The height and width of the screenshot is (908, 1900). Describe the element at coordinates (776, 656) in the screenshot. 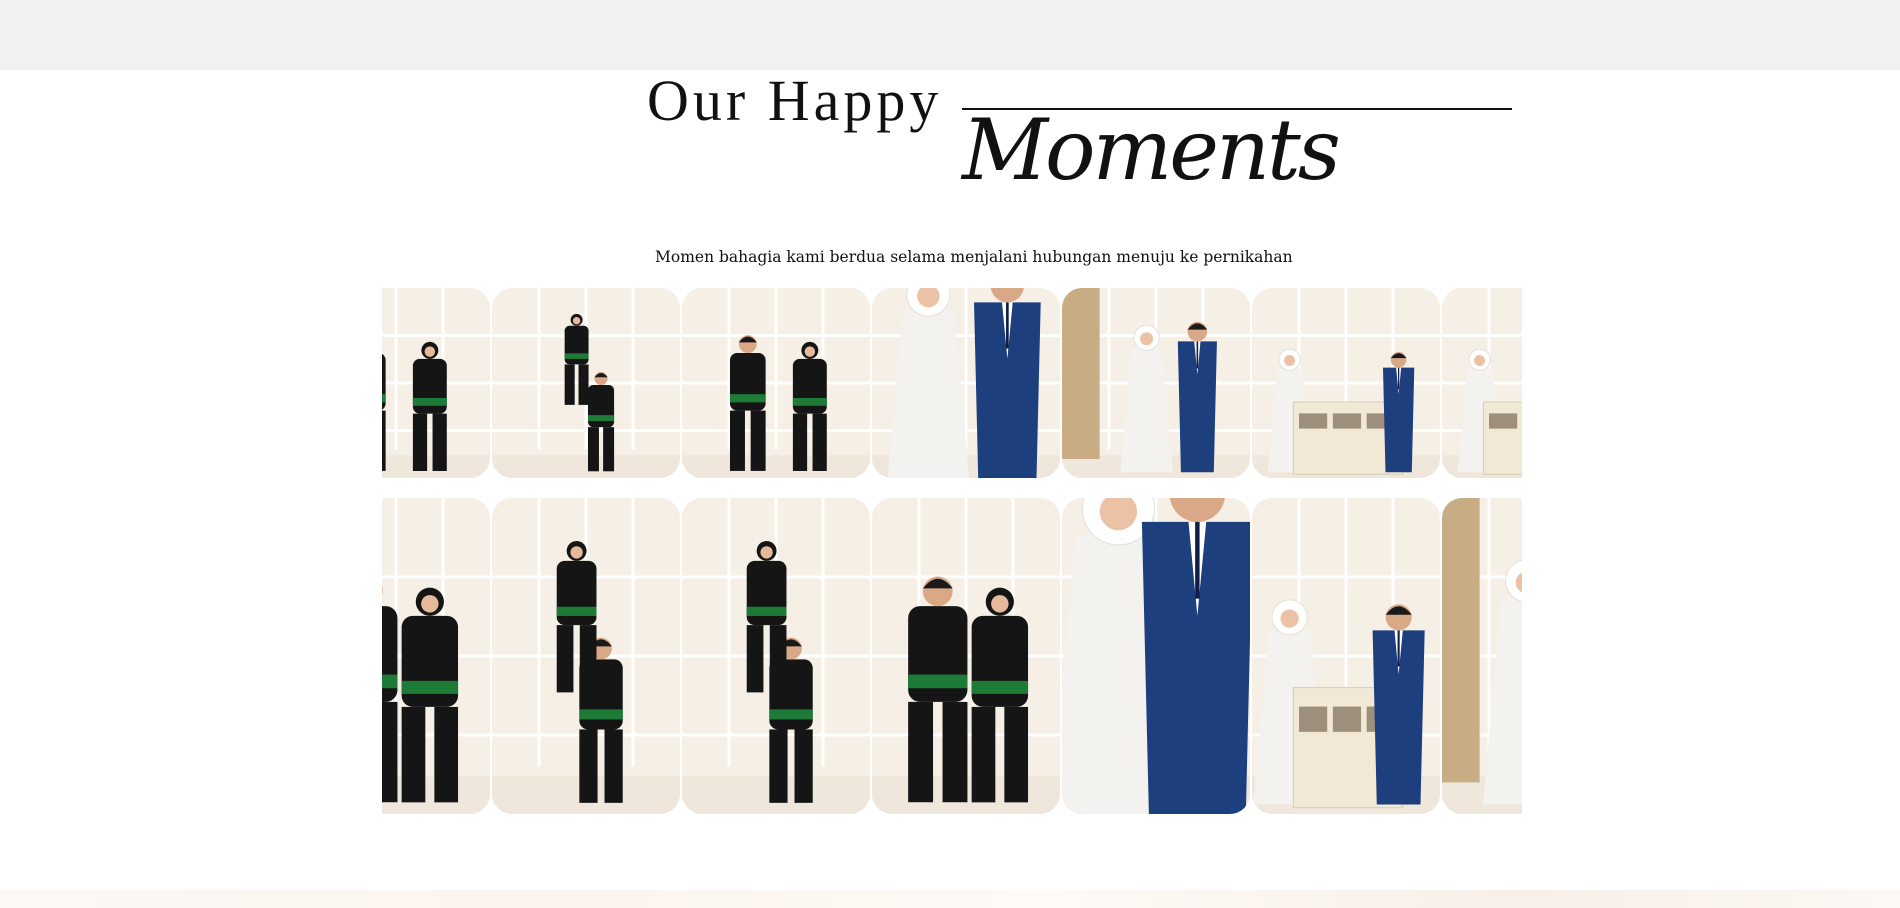

I see `silat-acrobatic-pose-alt-photo` at that location.